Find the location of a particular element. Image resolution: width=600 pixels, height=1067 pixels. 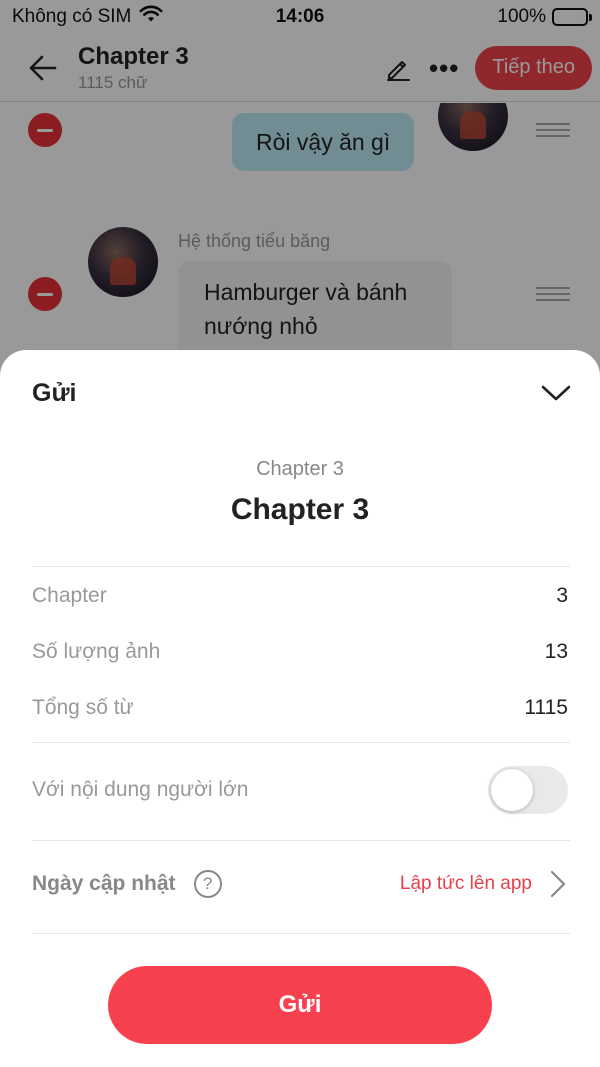

chapter-name: Chapter 3 is located at coordinates (300, 509).